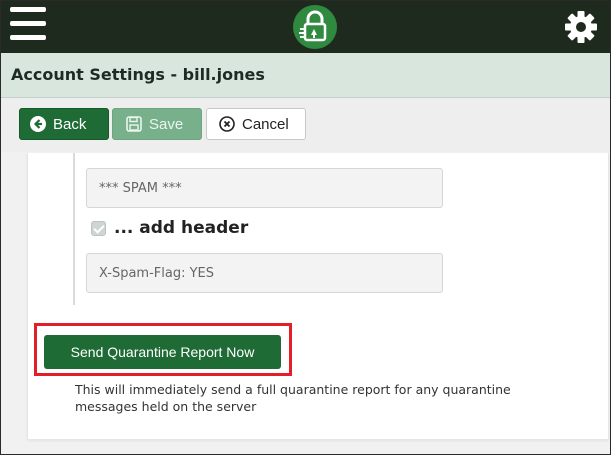 This screenshot has height=457, width=613. I want to click on toolbar: Back Save Cancel, so click(305, 125).